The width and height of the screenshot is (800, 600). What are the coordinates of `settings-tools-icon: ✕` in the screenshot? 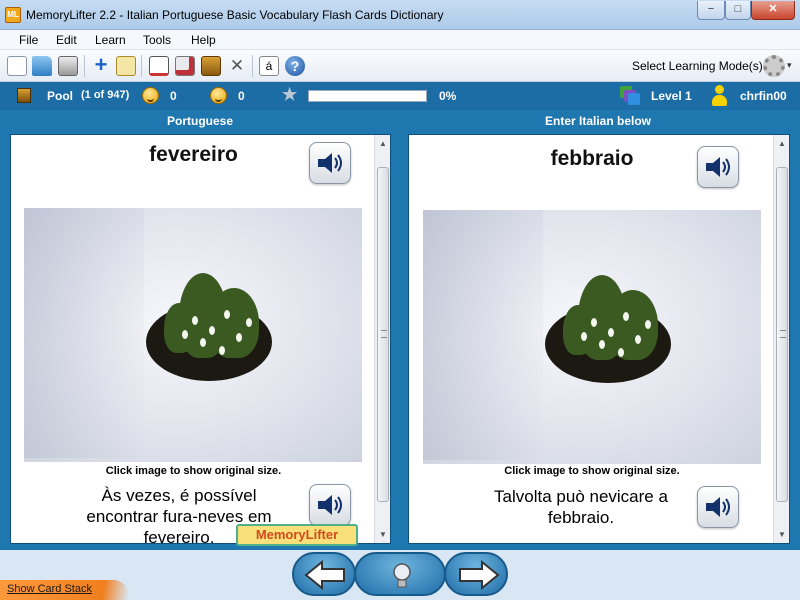 It's located at (237, 66).